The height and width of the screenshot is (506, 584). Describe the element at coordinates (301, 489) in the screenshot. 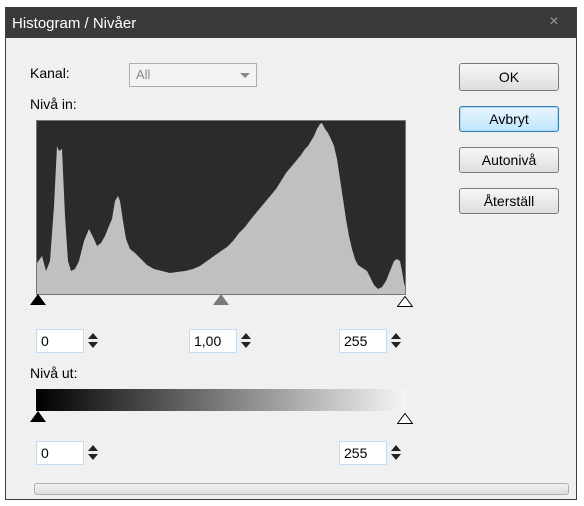

I see `progress-bar` at that location.